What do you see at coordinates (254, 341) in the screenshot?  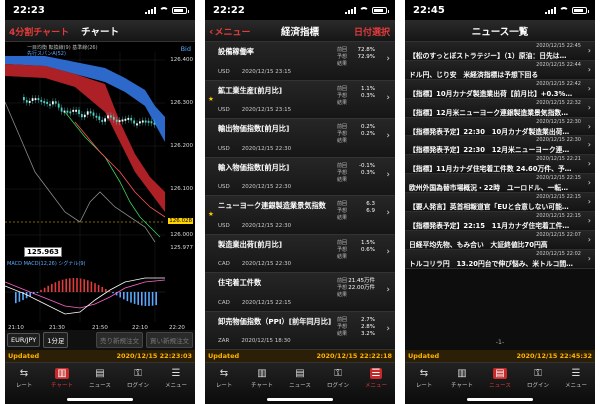 I see `indicator-meta: ZAR 2020/12/15 18:30` at bounding box center [254, 341].